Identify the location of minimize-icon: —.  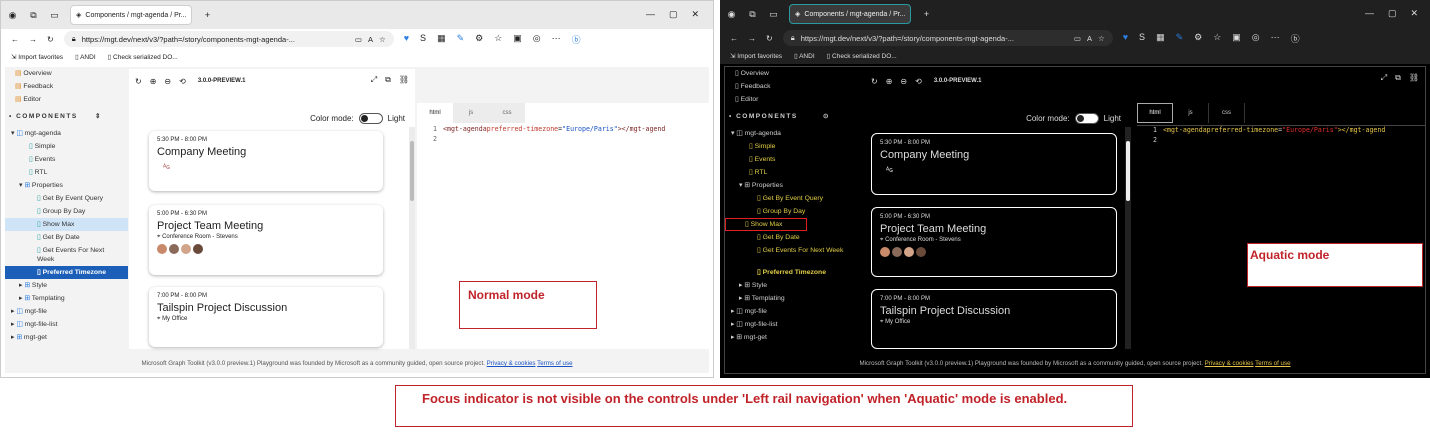
(1369, 13).